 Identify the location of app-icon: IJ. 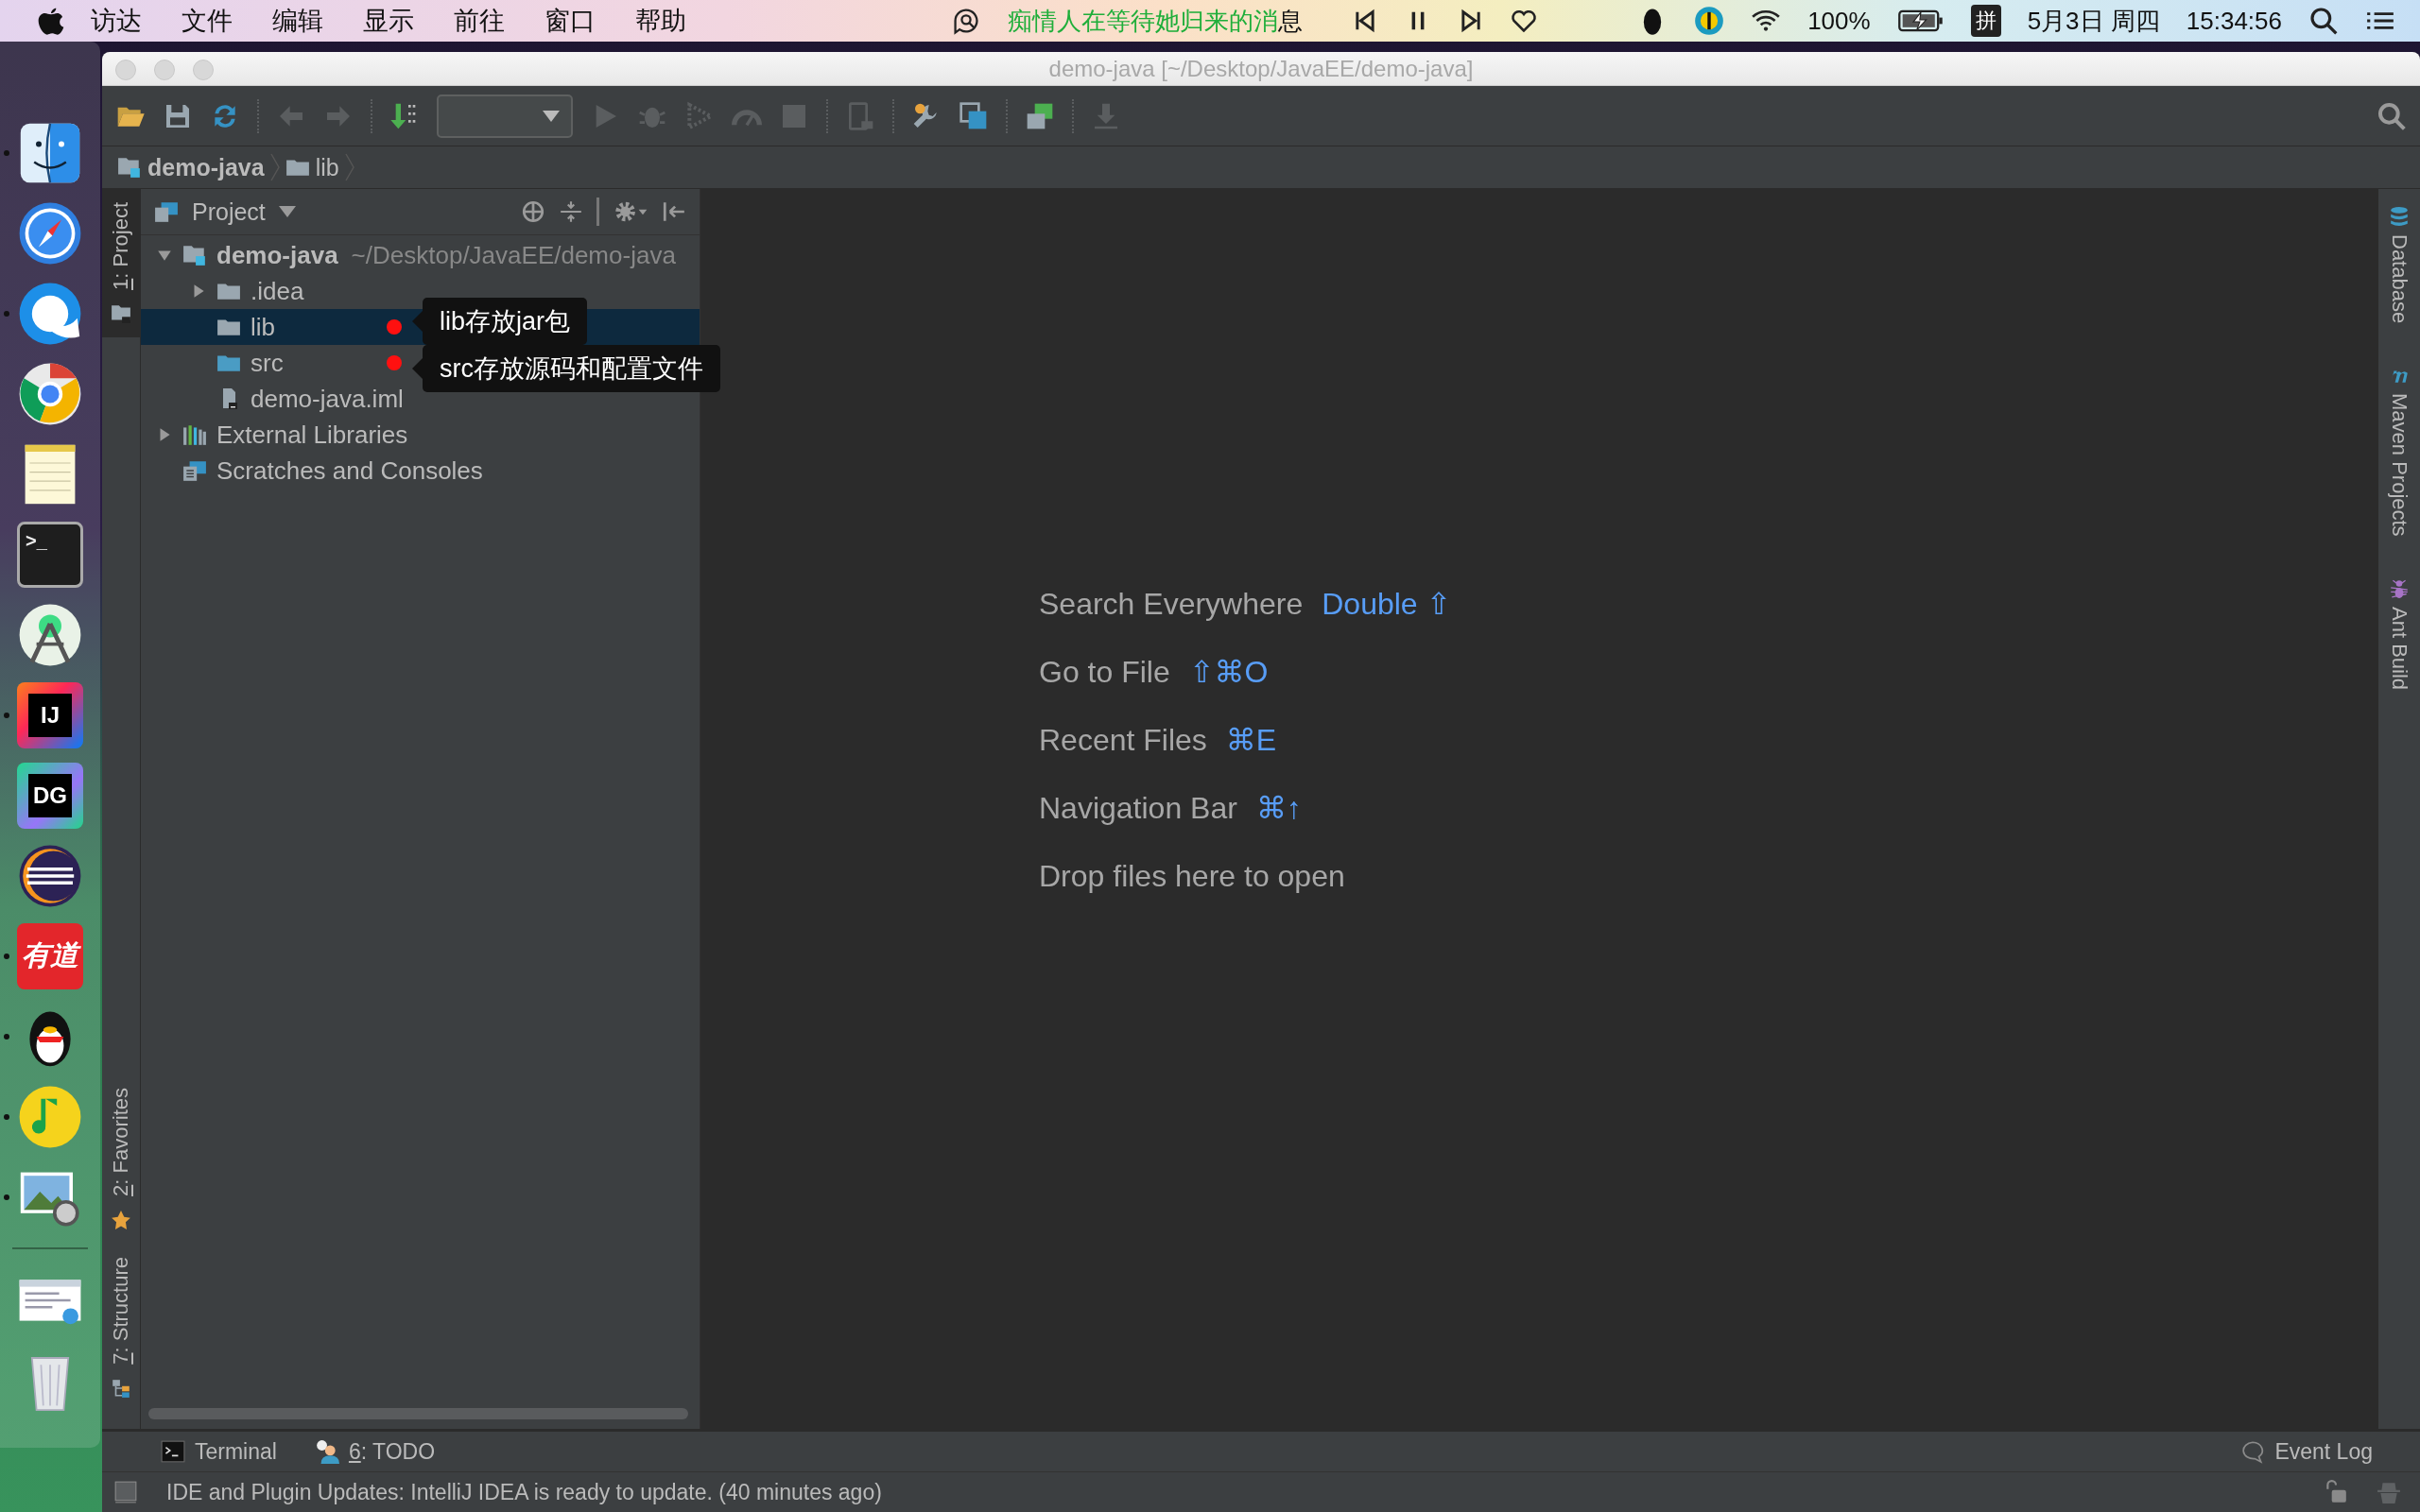
(50, 714).